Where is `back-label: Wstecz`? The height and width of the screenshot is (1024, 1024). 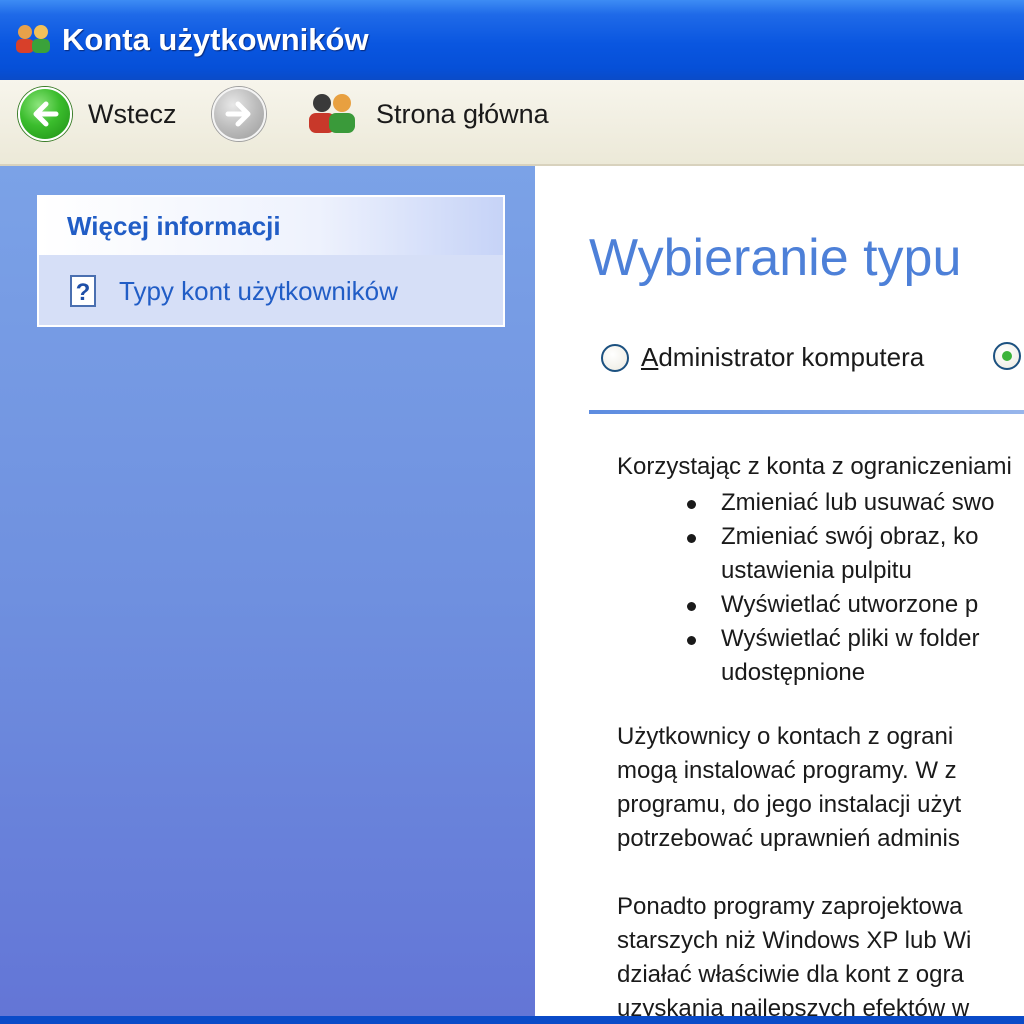 back-label: Wstecz is located at coordinates (132, 113).